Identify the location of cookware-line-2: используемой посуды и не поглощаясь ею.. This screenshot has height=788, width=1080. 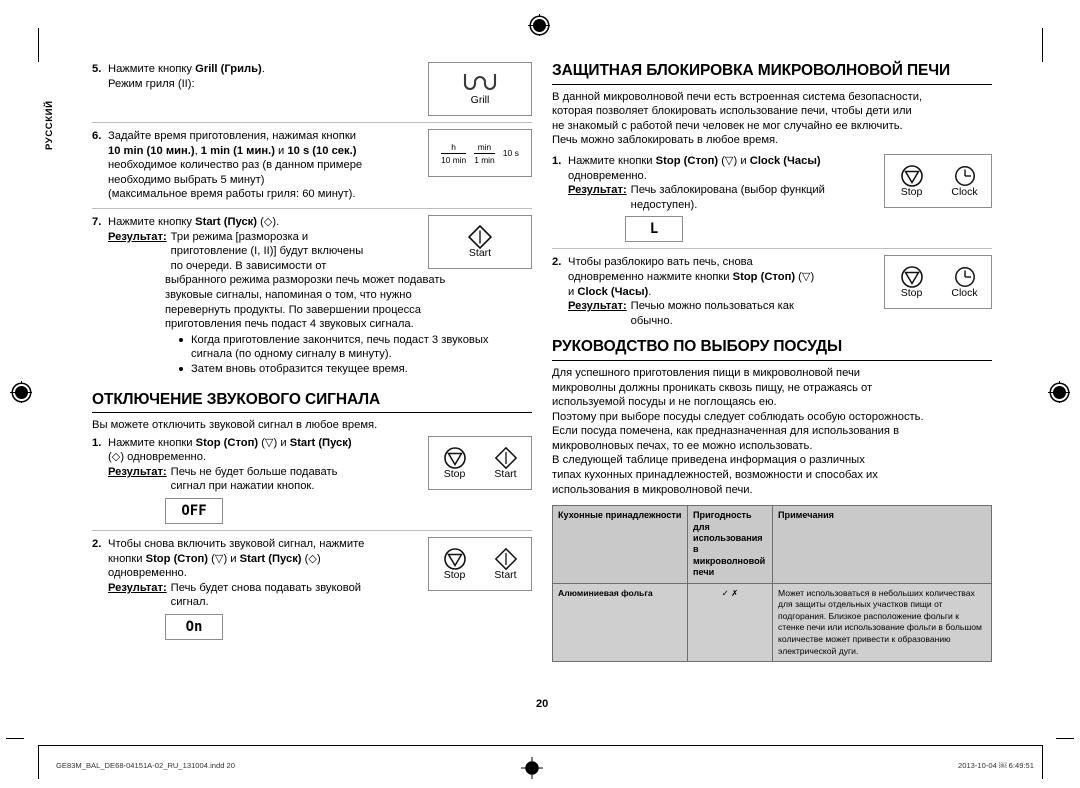
(664, 402).